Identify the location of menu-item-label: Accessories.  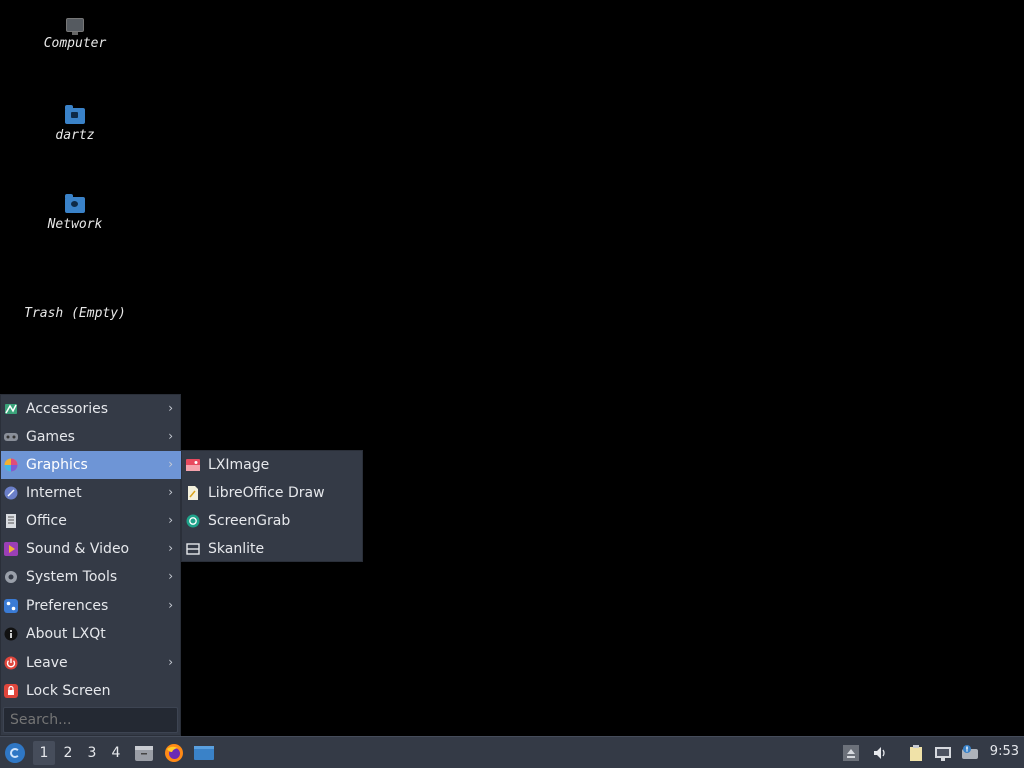
(67, 409).